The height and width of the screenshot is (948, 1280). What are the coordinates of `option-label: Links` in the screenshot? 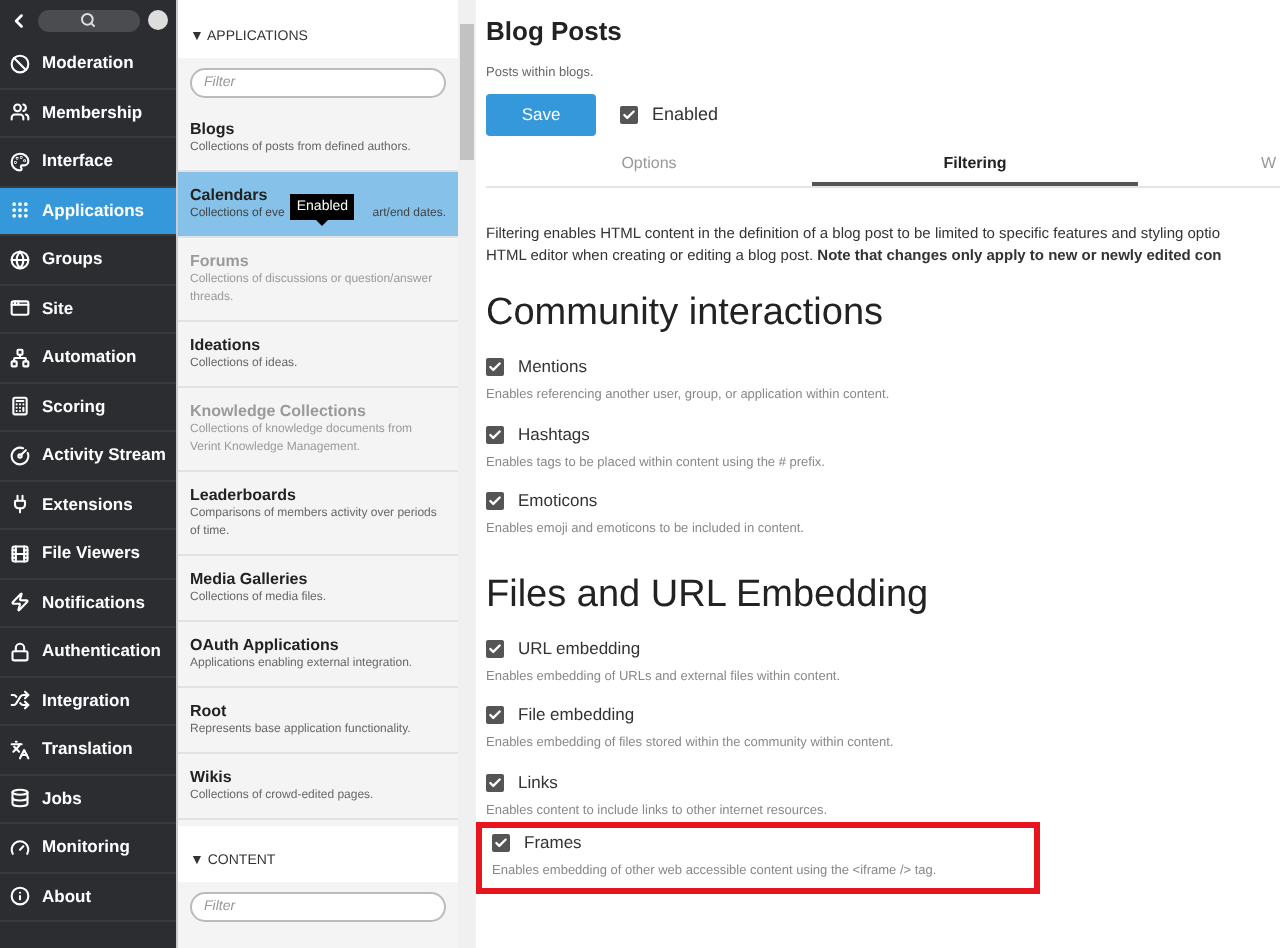 It's located at (538, 782).